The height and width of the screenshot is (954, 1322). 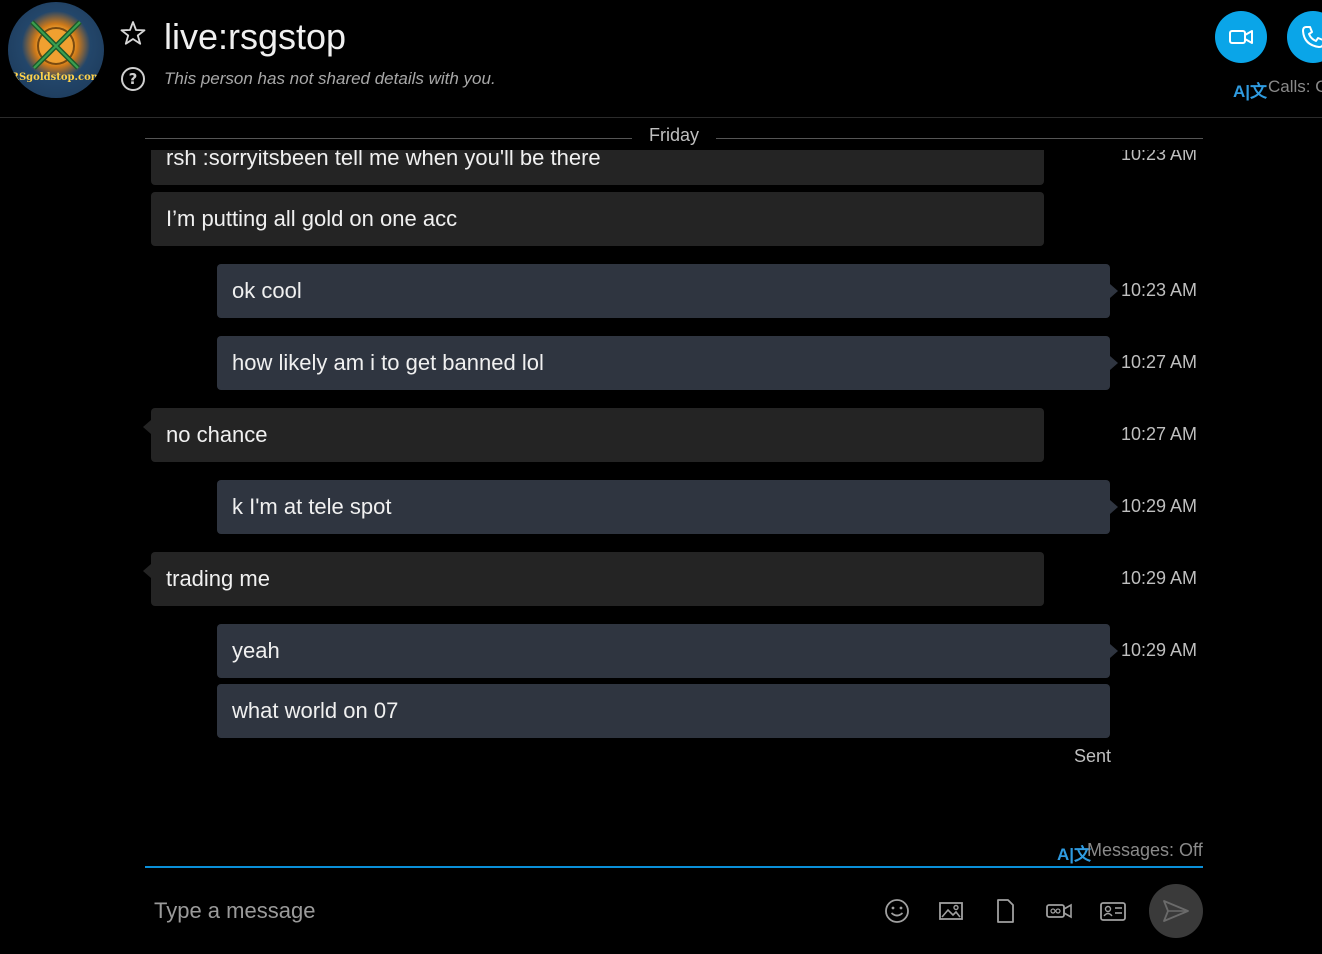 I want to click on send-icon, so click(x=1176, y=911).